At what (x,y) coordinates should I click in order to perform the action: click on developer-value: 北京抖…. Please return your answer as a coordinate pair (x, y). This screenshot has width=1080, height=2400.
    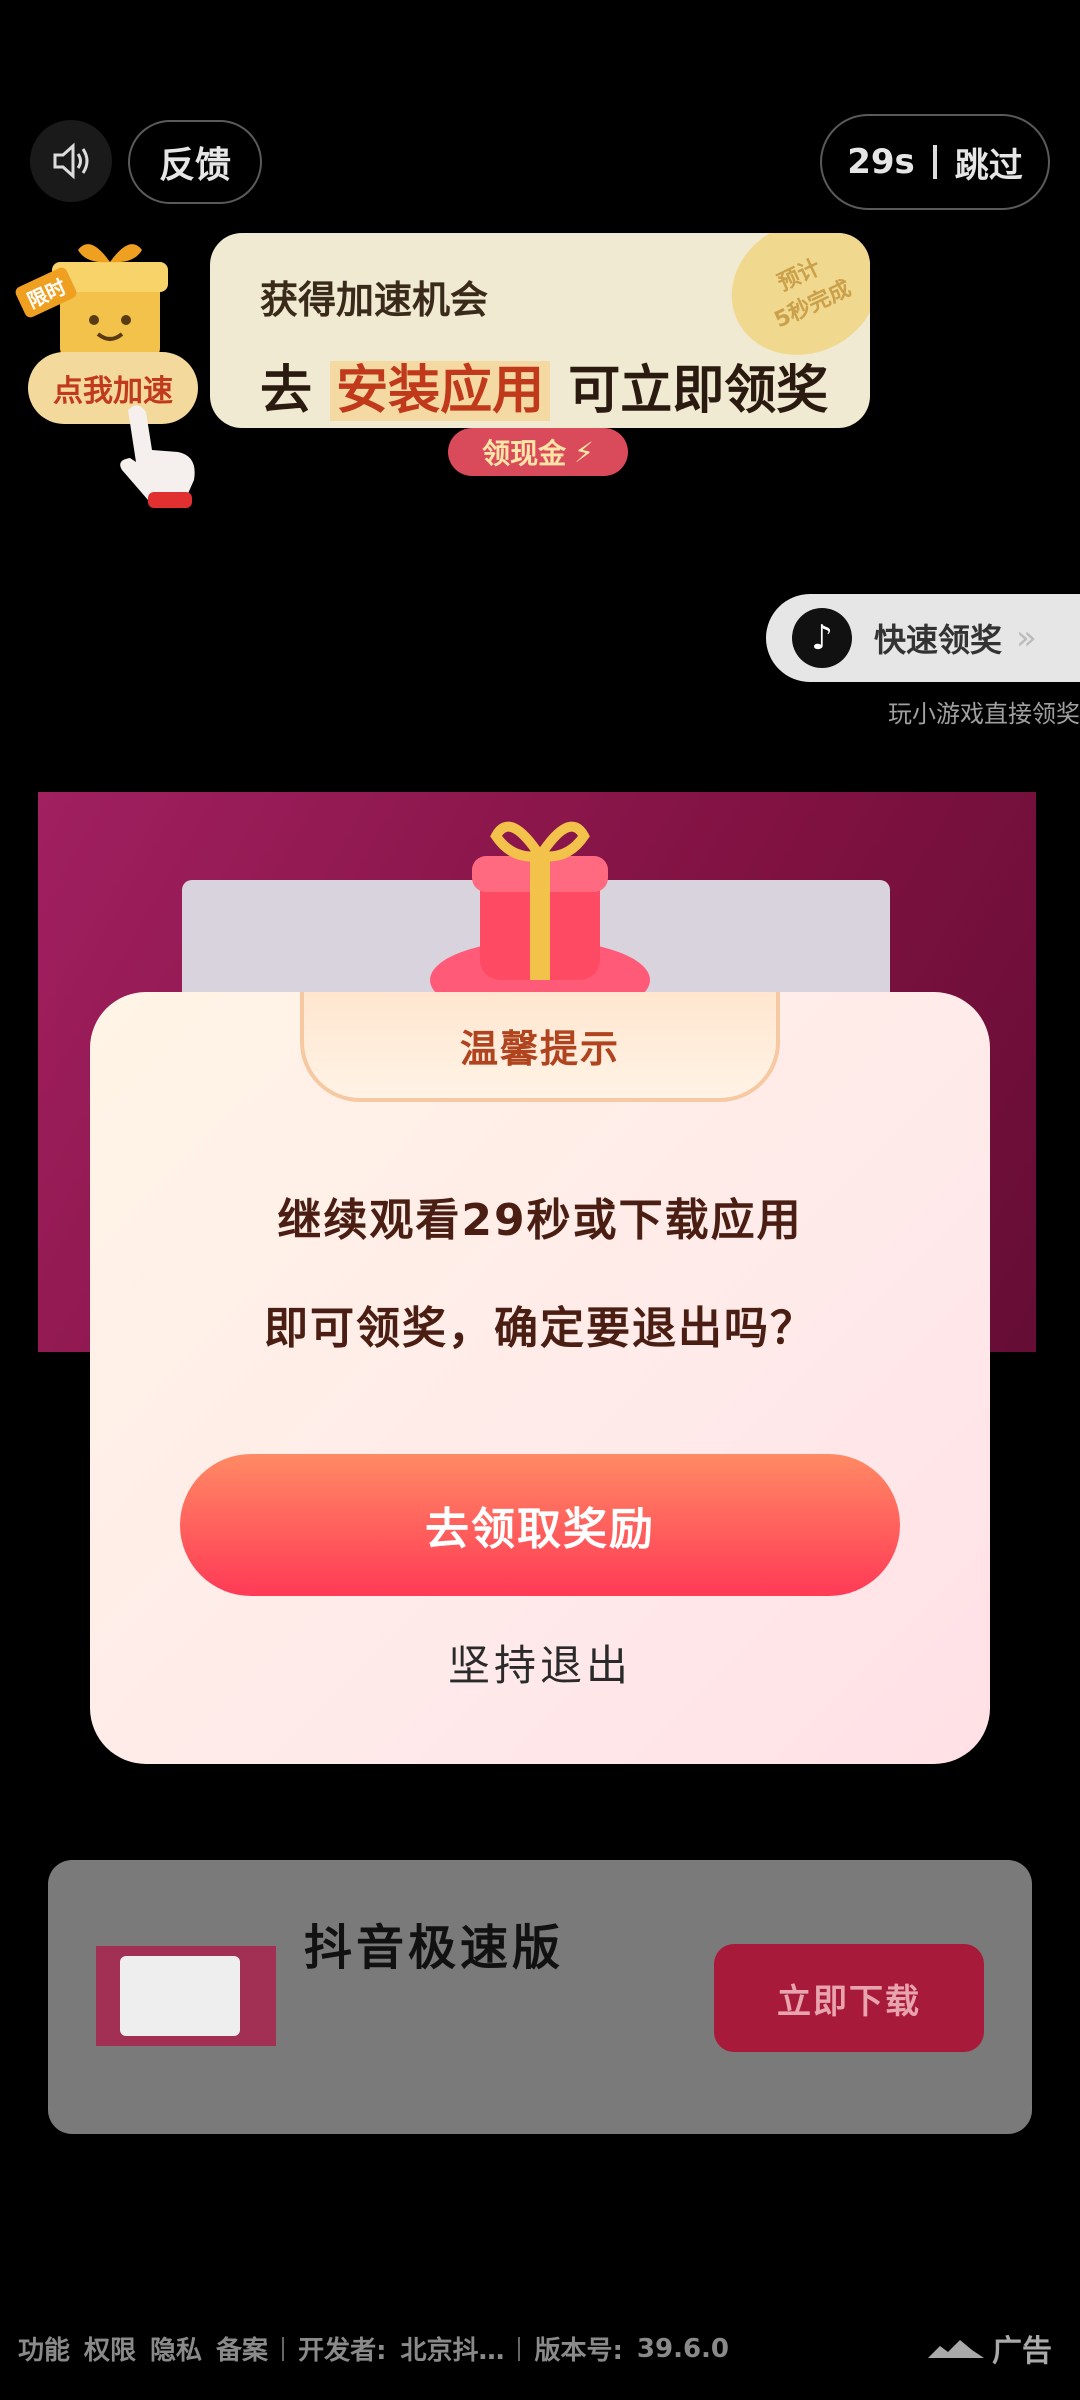
    Looking at the image, I should click on (452, 2351).